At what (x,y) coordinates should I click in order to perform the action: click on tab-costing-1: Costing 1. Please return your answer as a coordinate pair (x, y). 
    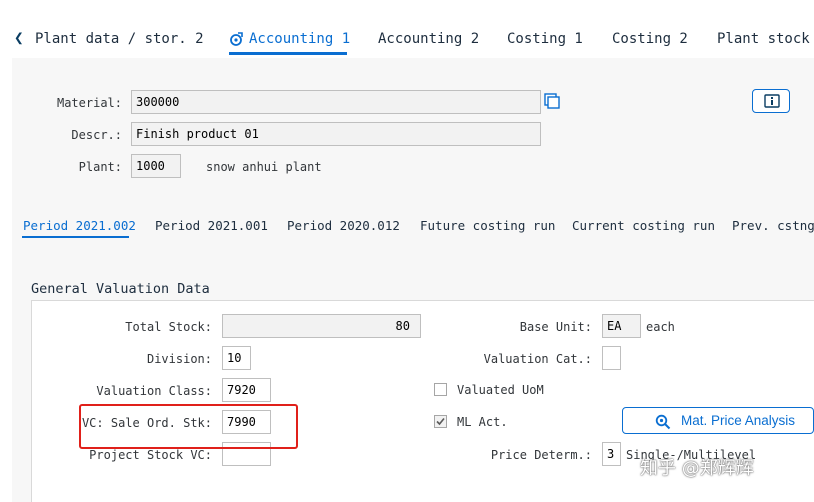
    Looking at the image, I should click on (545, 39).